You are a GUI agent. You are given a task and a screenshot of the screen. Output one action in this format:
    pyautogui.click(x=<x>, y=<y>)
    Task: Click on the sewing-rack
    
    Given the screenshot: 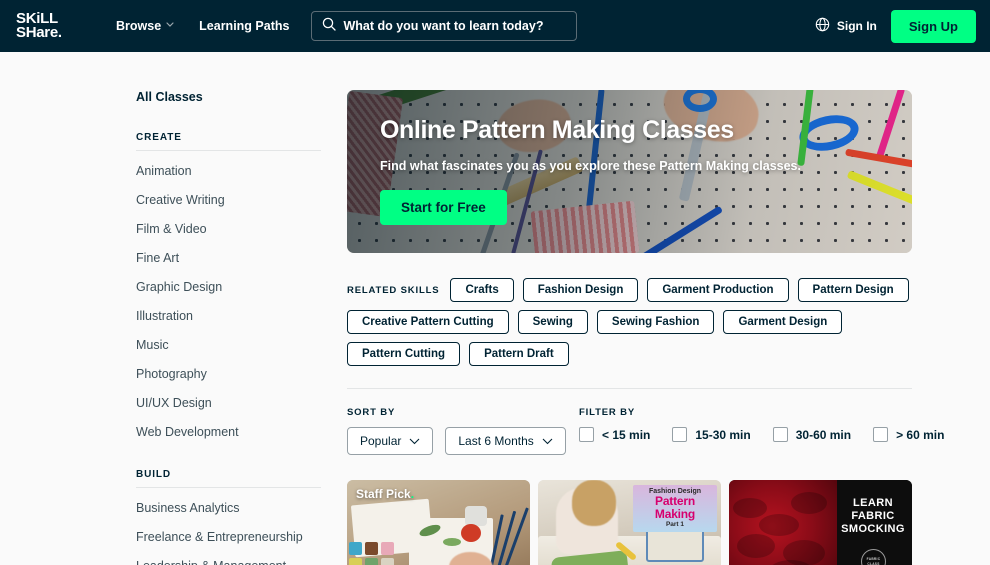 What is the action you would take?
    pyautogui.click(x=675, y=545)
    